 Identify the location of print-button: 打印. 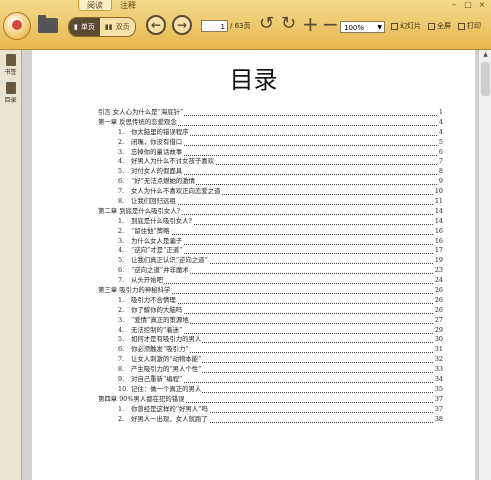
(469, 26).